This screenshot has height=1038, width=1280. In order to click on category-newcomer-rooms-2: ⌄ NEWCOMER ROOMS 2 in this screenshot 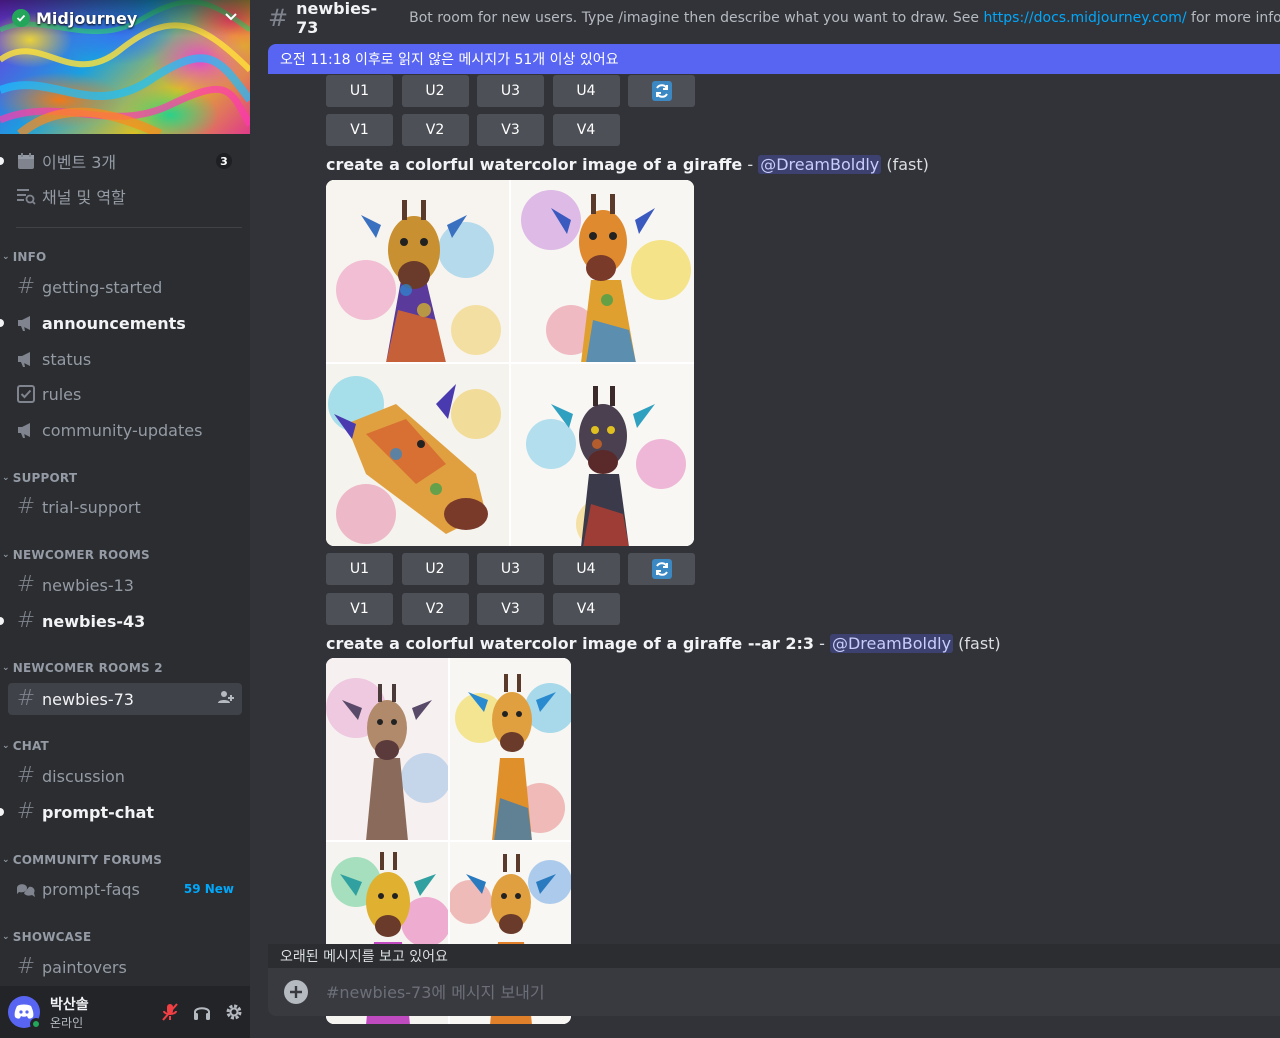, I will do `click(82, 668)`.